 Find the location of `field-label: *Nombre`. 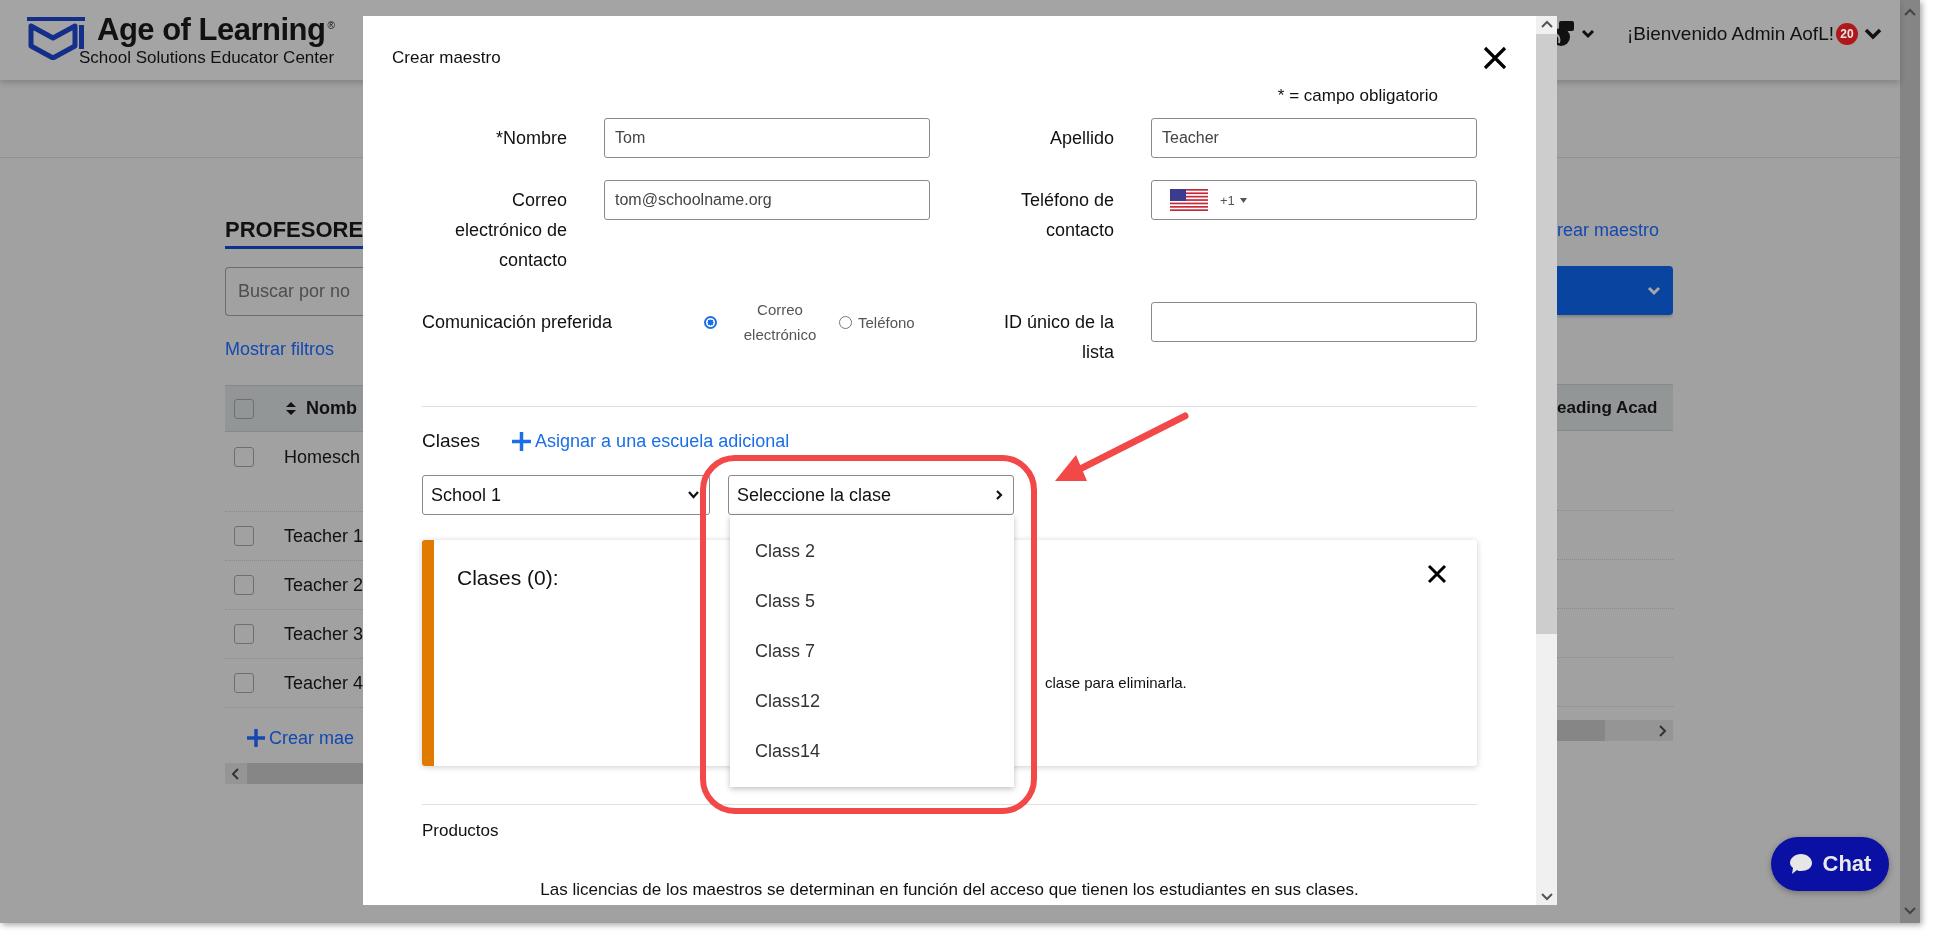

field-label: *Nombre is located at coordinates (530, 138).